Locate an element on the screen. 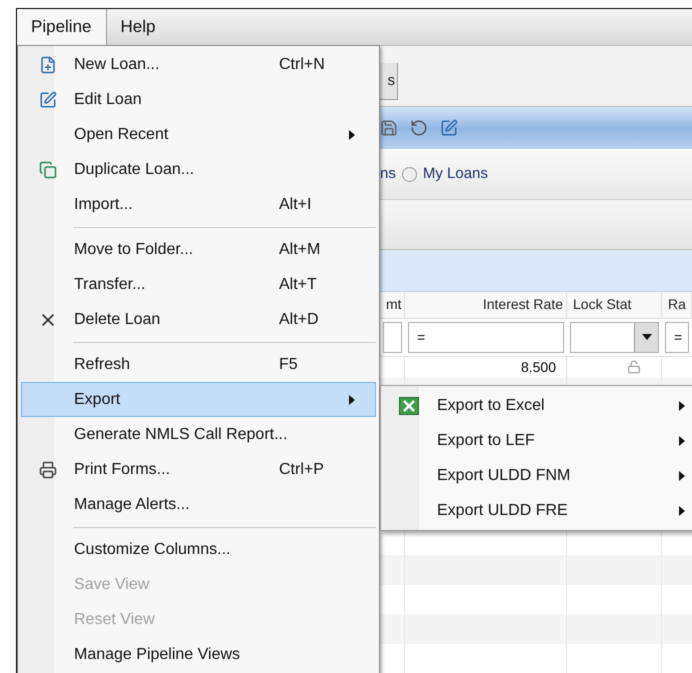 This screenshot has height=673, width=692. save-icon is located at coordinates (389, 128).